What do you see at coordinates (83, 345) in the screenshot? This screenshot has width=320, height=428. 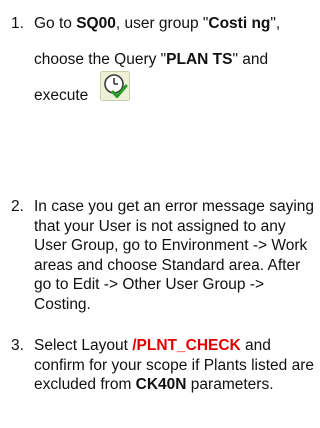 I see `step-3-text-a: Select Layout` at bounding box center [83, 345].